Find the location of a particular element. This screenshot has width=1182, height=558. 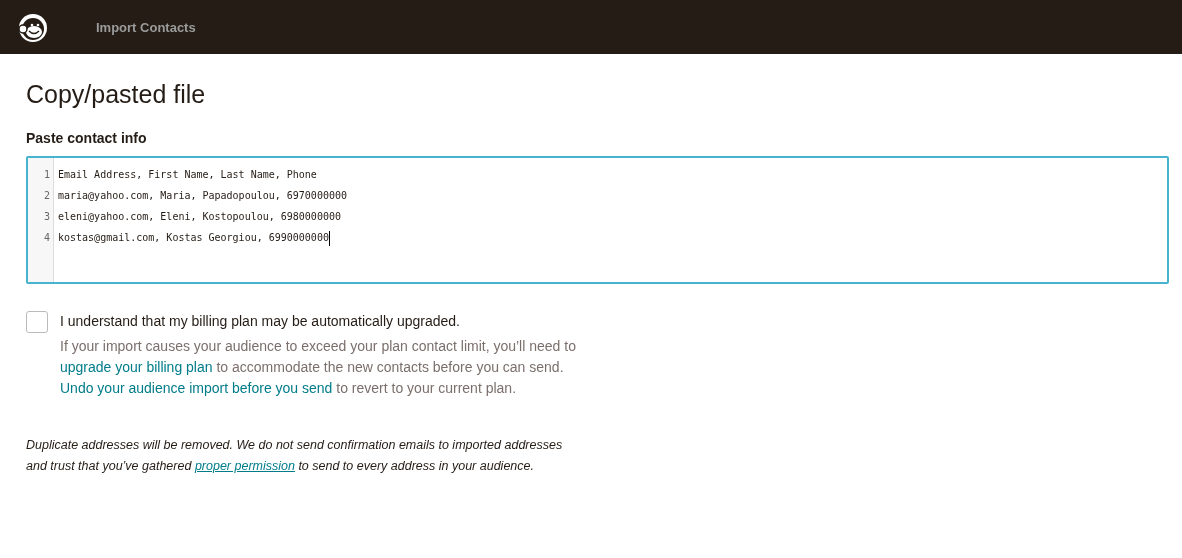

line-number: 2 is located at coordinates (46, 196).